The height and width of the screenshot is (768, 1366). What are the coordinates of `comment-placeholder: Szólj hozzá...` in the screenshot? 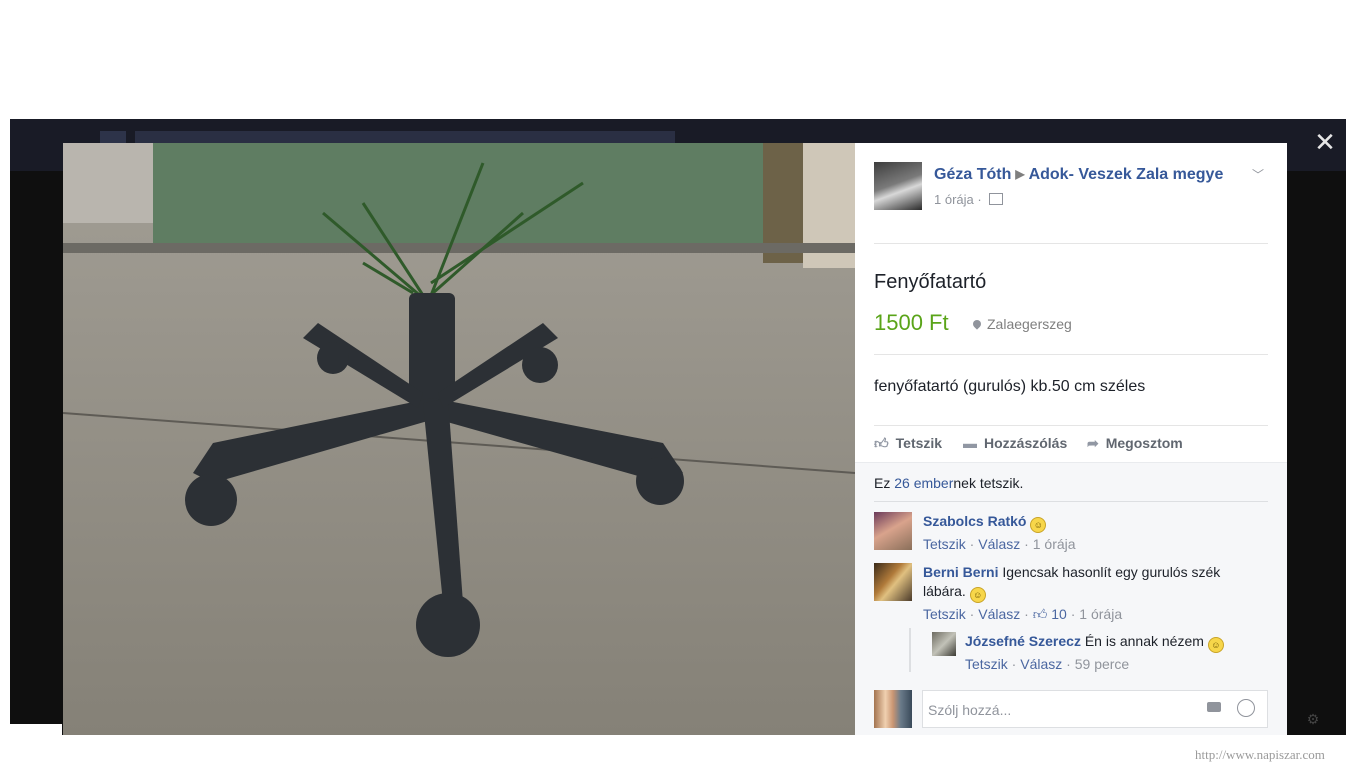 It's located at (970, 710).